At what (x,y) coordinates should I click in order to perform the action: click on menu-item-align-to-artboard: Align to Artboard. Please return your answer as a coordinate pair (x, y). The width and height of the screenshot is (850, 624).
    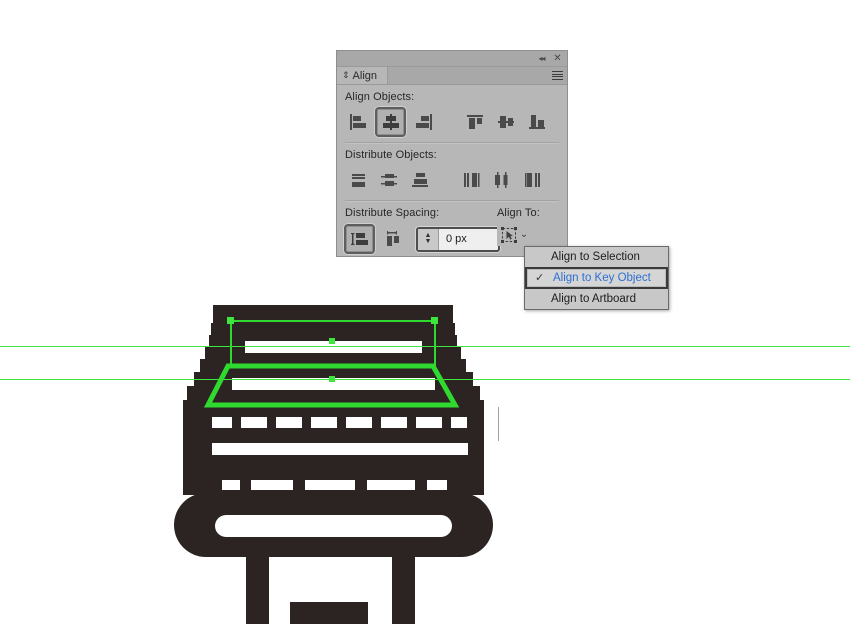
    Looking at the image, I should click on (596, 299).